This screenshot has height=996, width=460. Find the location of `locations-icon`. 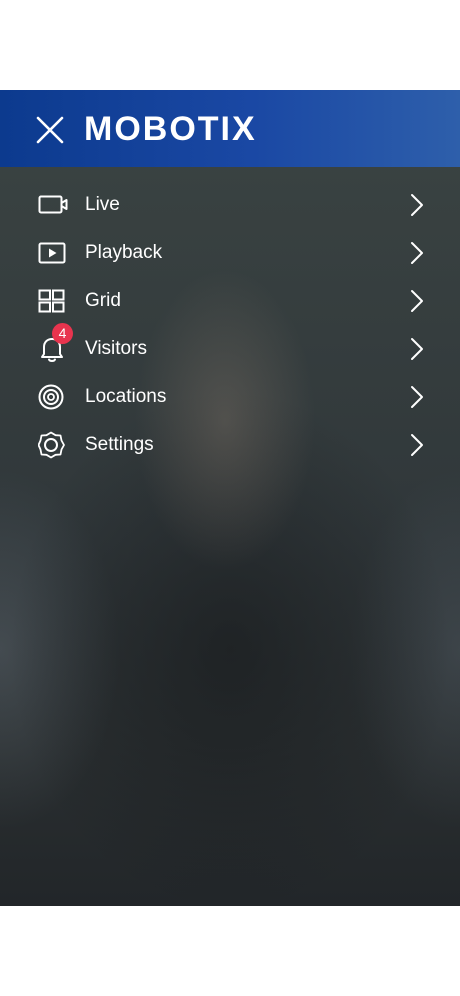

locations-icon is located at coordinates (51, 397).